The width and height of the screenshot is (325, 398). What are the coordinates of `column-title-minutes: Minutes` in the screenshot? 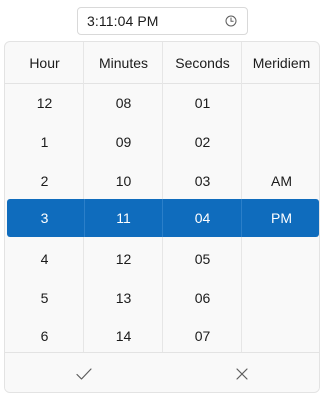 It's located at (123, 63).